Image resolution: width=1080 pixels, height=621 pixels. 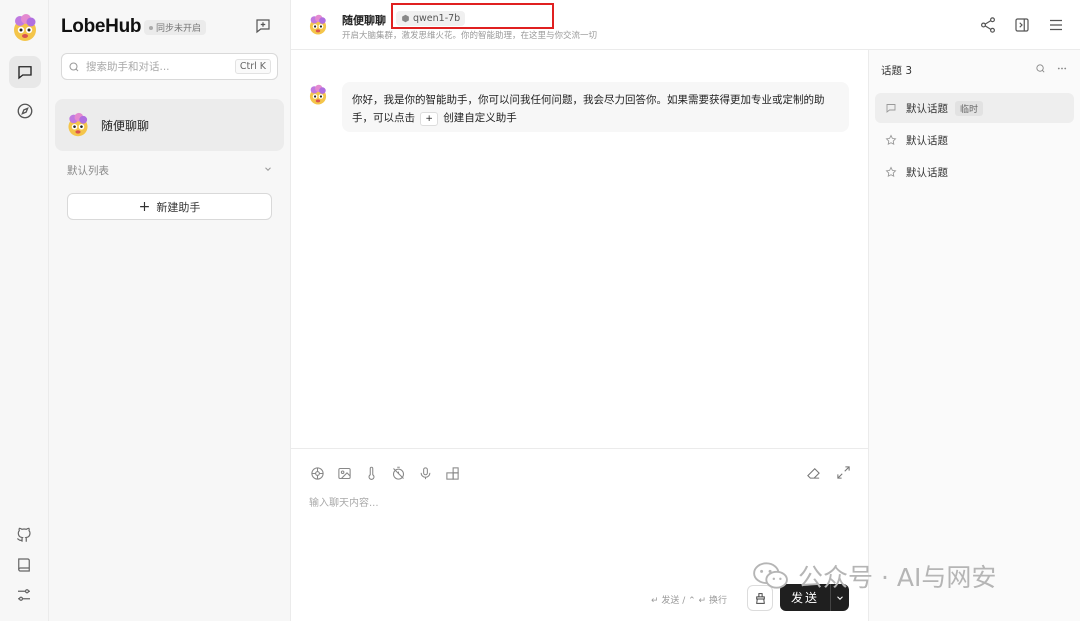 I want to click on brain-icon, so click(x=317, y=473).